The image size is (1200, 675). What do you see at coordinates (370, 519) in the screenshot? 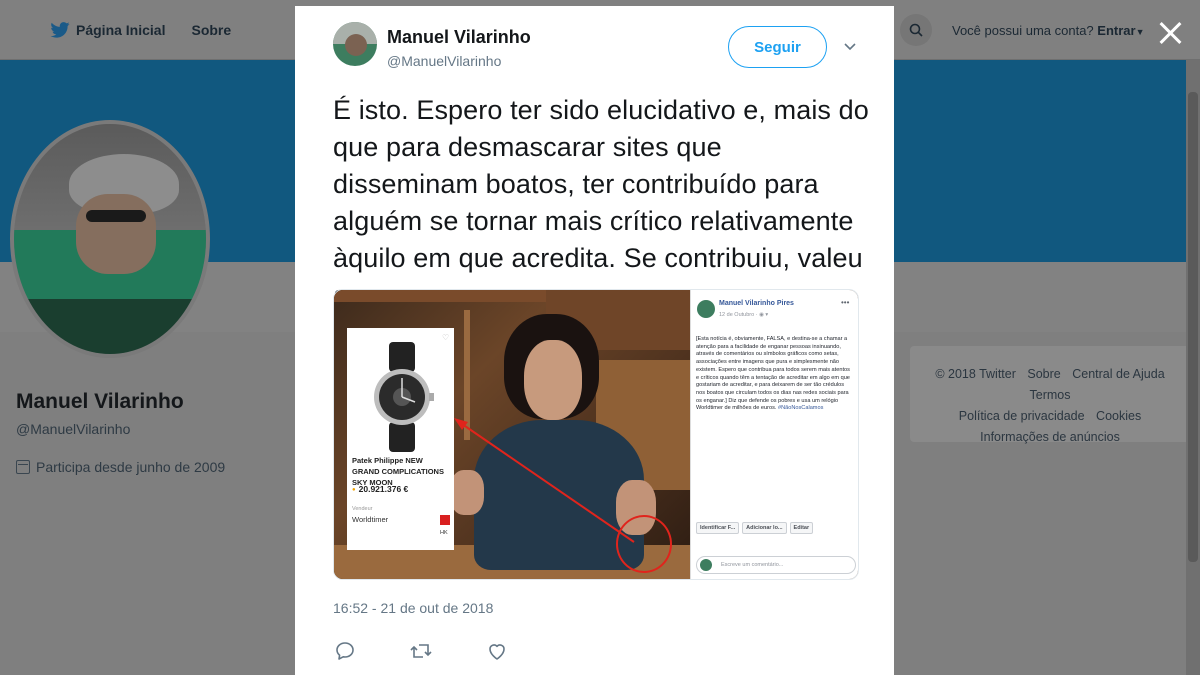
I see `watch-seller: Worldtimer` at bounding box center [370, 519].